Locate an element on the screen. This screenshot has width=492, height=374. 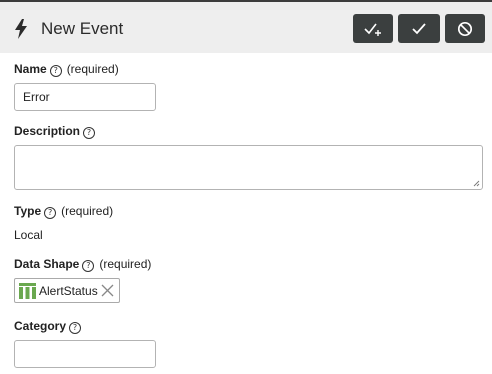
type-label: Type is located at coordinates (28, 211).